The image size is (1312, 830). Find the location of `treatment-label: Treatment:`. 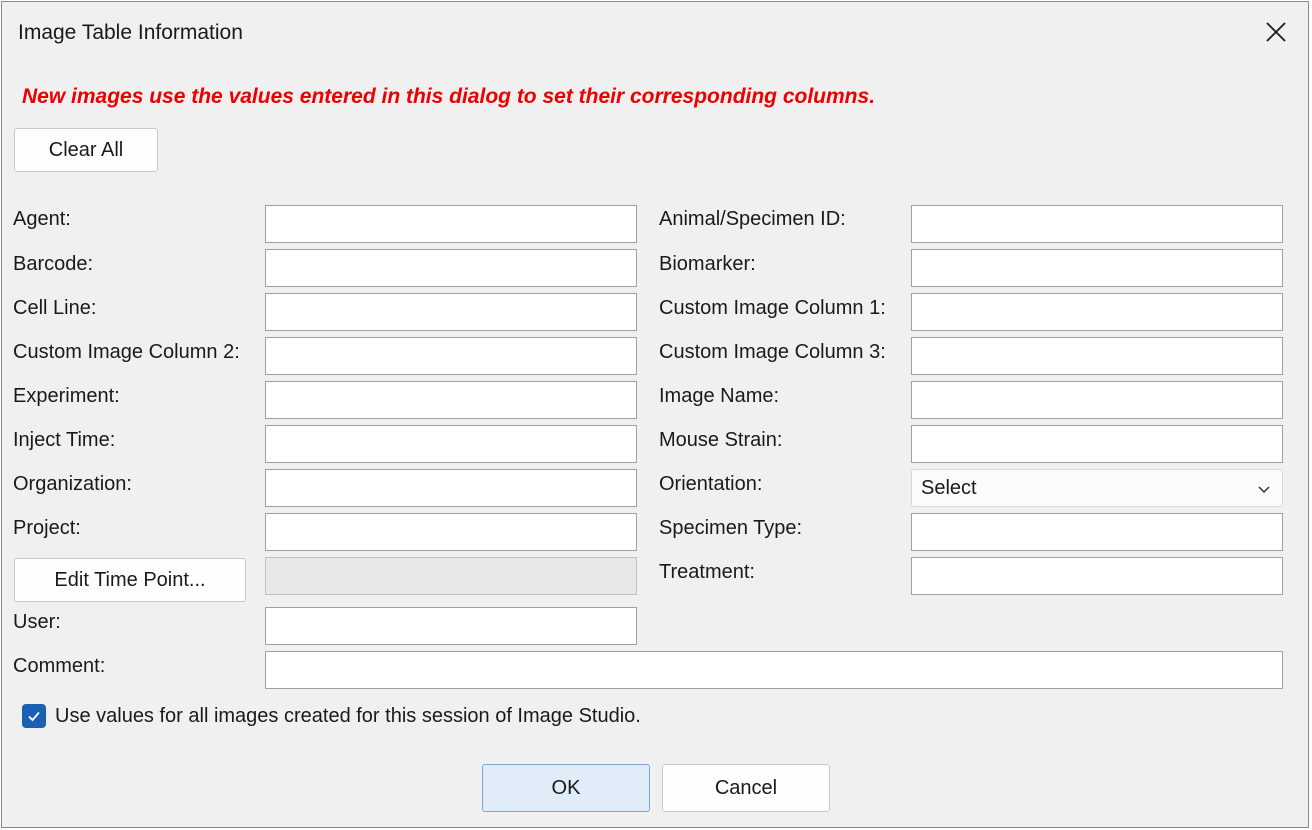

treatment-label: Treatment: is located at coordinates (707, 572).